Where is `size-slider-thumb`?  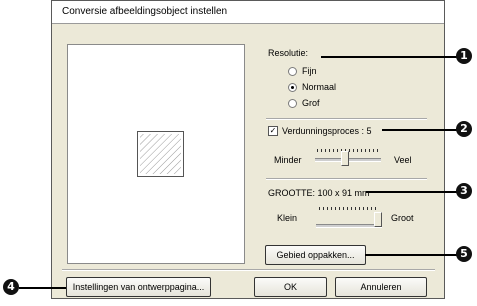
size-slider-thumb is located at coordinates (378, 219).